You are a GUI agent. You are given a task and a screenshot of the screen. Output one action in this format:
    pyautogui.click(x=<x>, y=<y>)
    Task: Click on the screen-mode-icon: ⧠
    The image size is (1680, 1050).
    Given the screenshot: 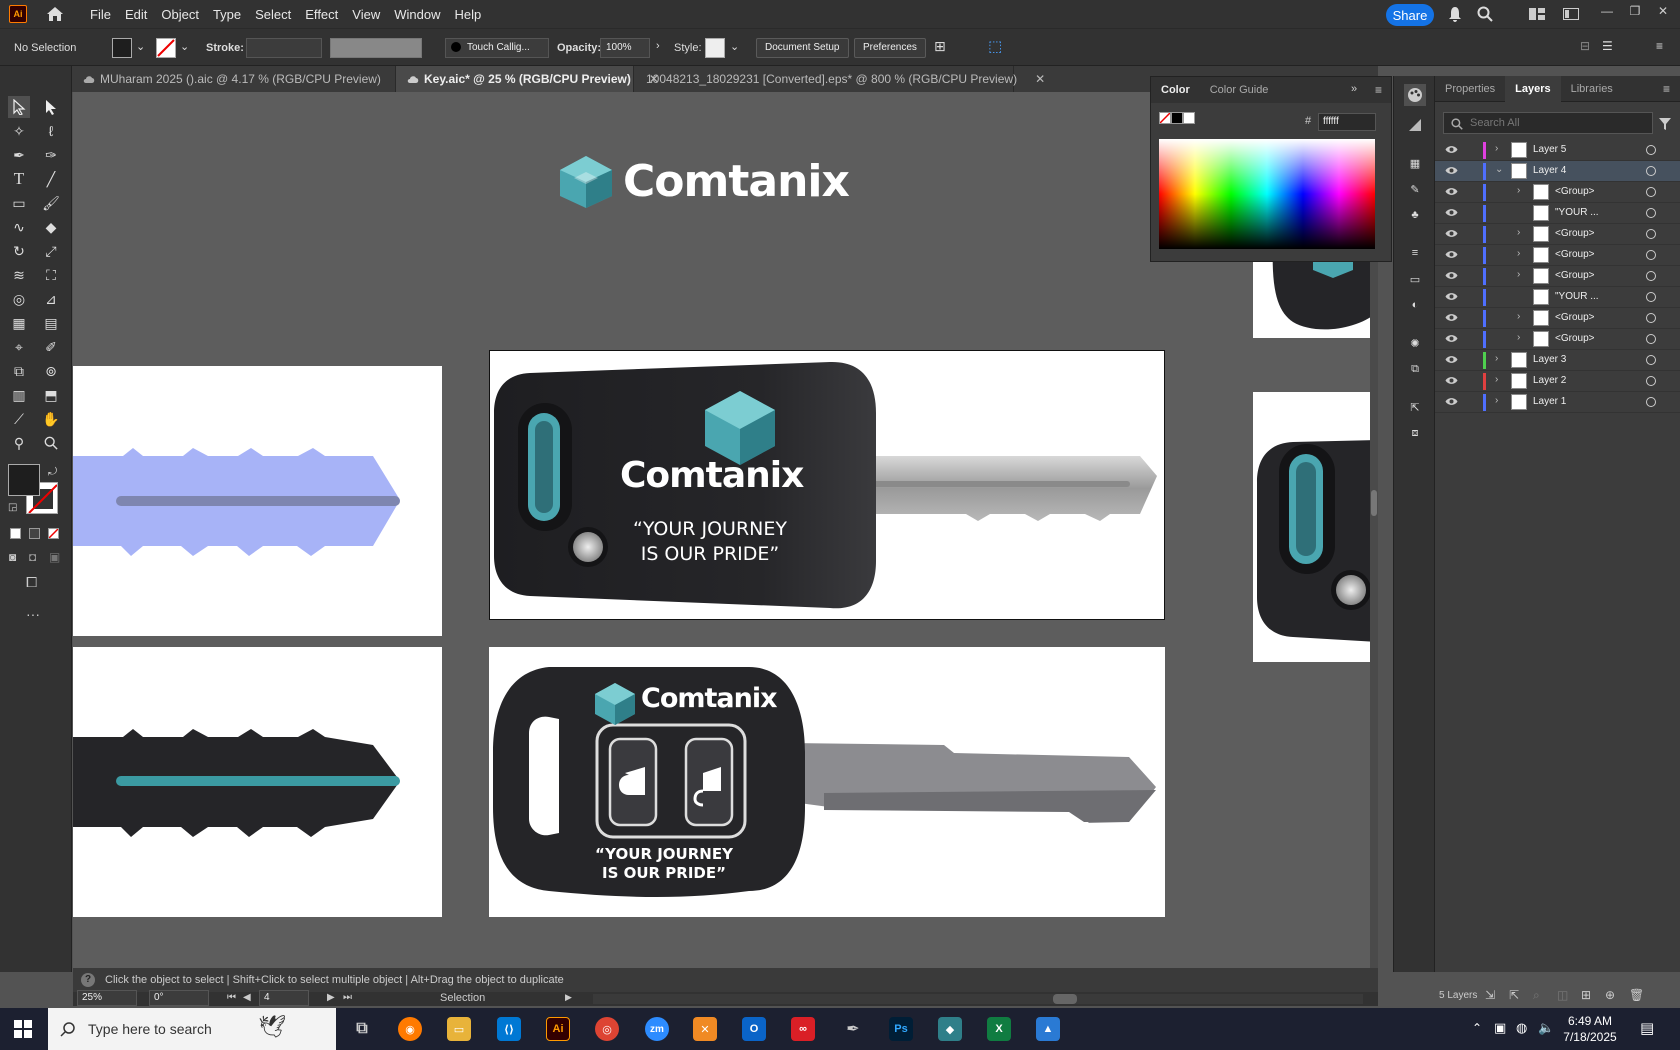 What is the action you would take?
    pyautogui.click(x=31, y=582)
    